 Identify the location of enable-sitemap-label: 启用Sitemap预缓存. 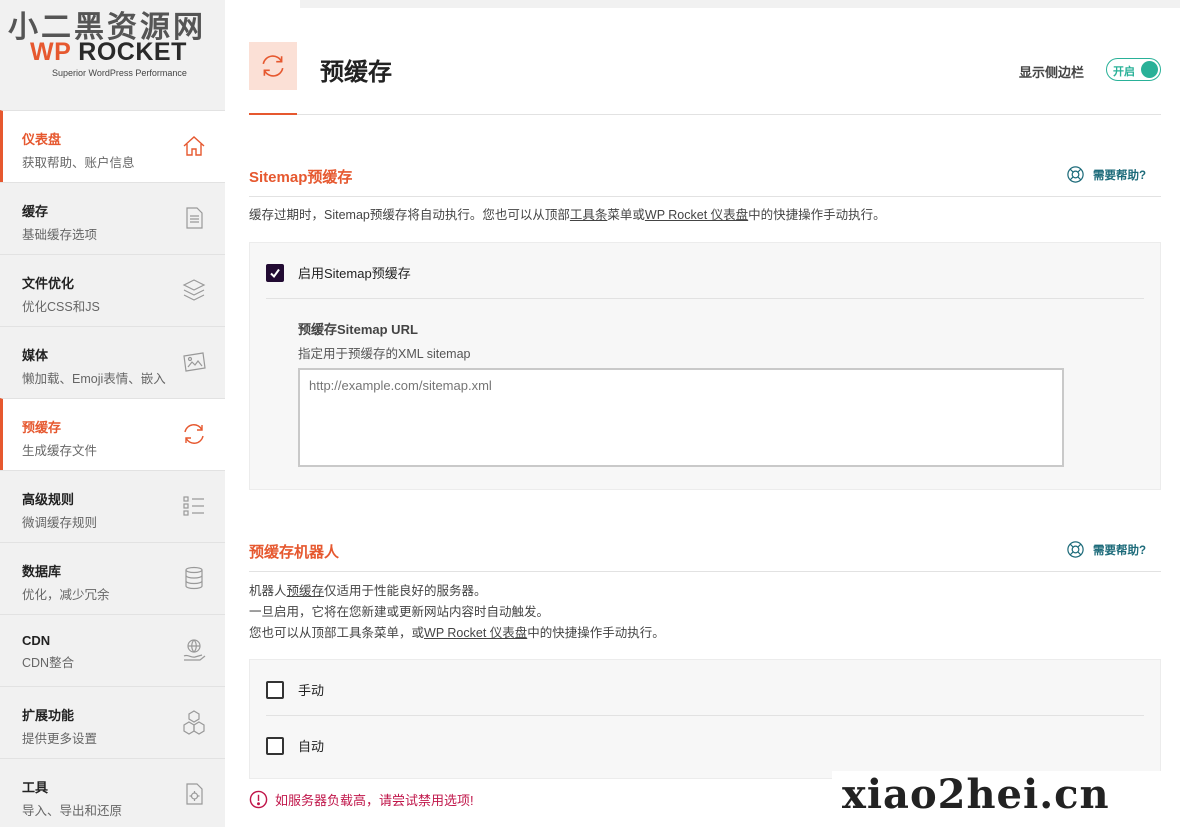
(354, 273).